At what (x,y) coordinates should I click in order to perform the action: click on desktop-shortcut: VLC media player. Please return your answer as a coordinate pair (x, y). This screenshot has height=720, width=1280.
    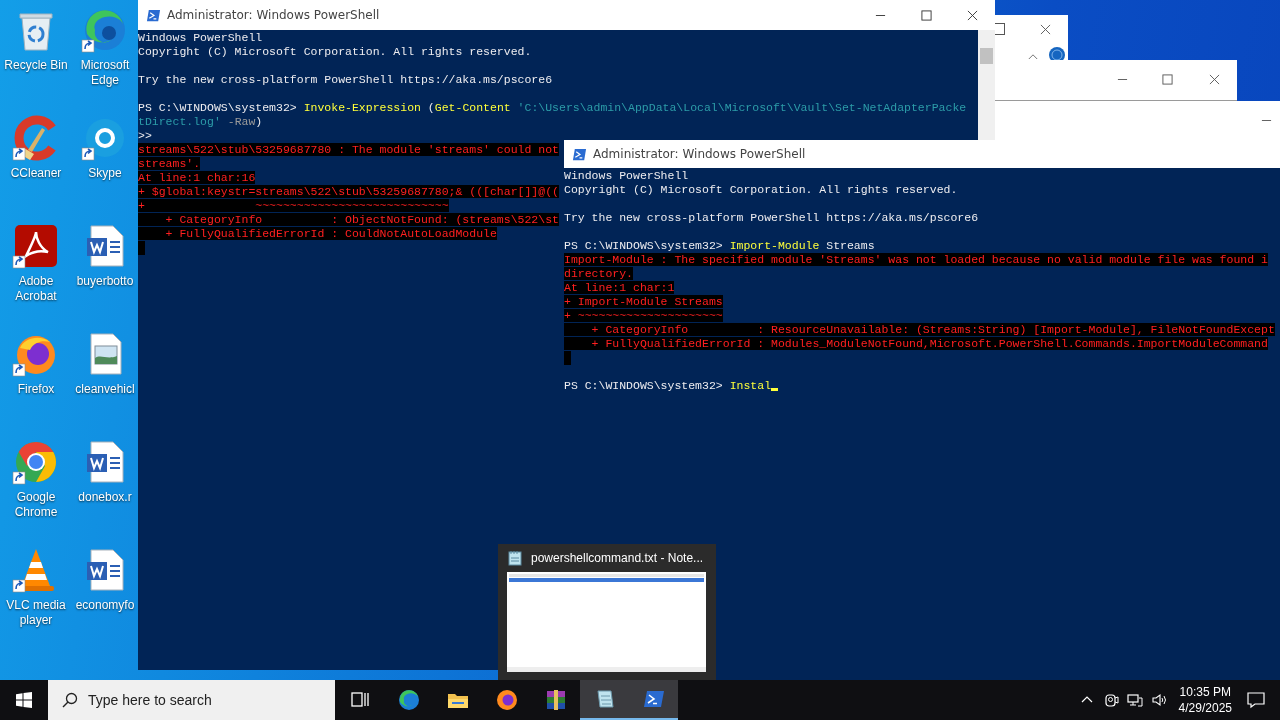
    Looking at the image, I should click on (36, 587).